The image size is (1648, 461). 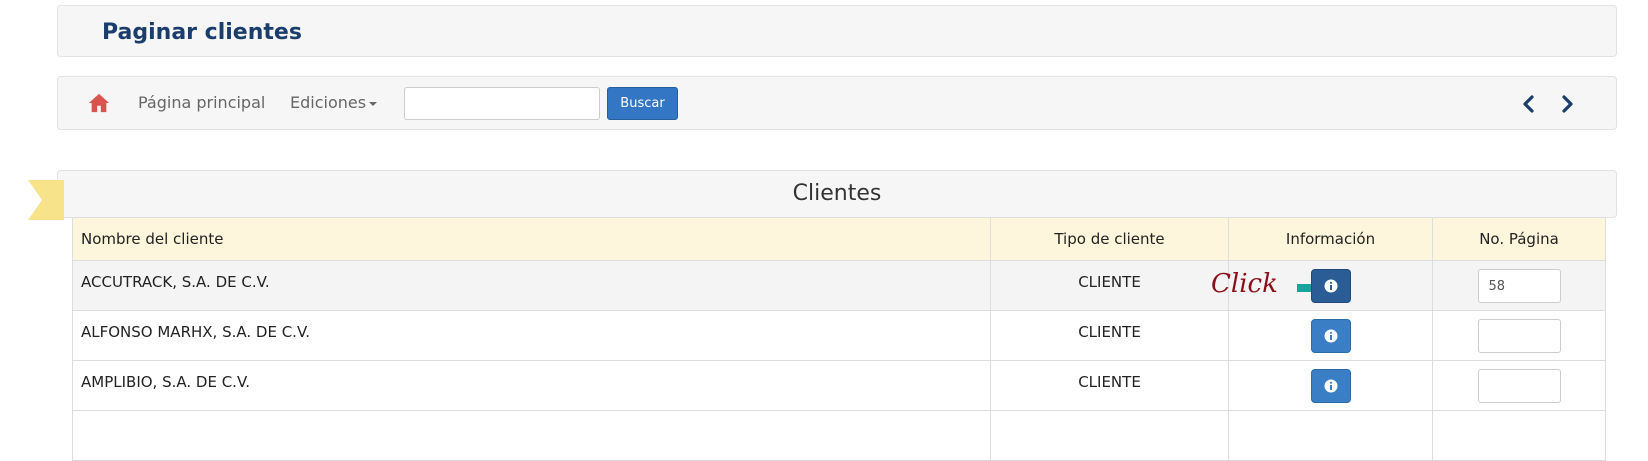 I want to click on table-row: ACCUTRACK, S.A. DE C.V. CLIENTE Click, so click(x=839, y=285).